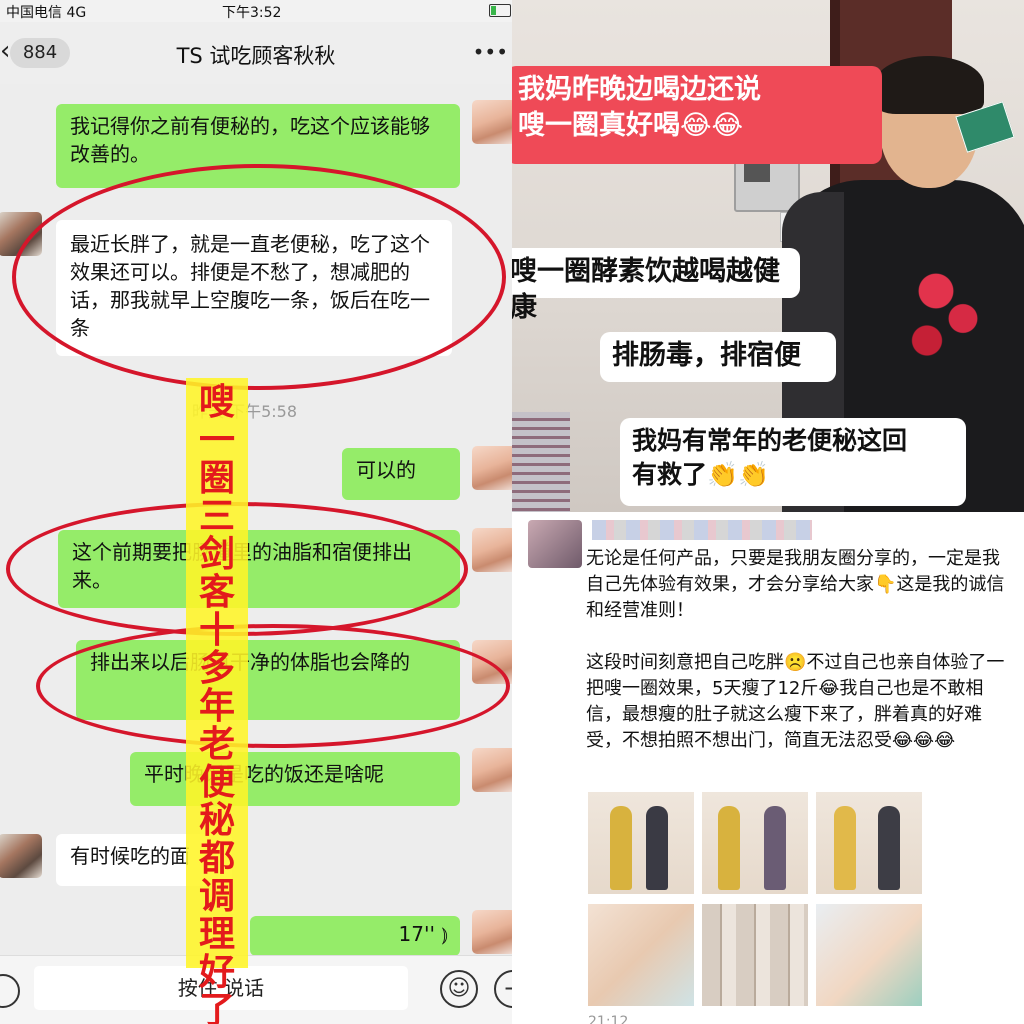  Describe the element at coordinates (21, 856) in the screenshot. I see `contact-avatar` at that location.